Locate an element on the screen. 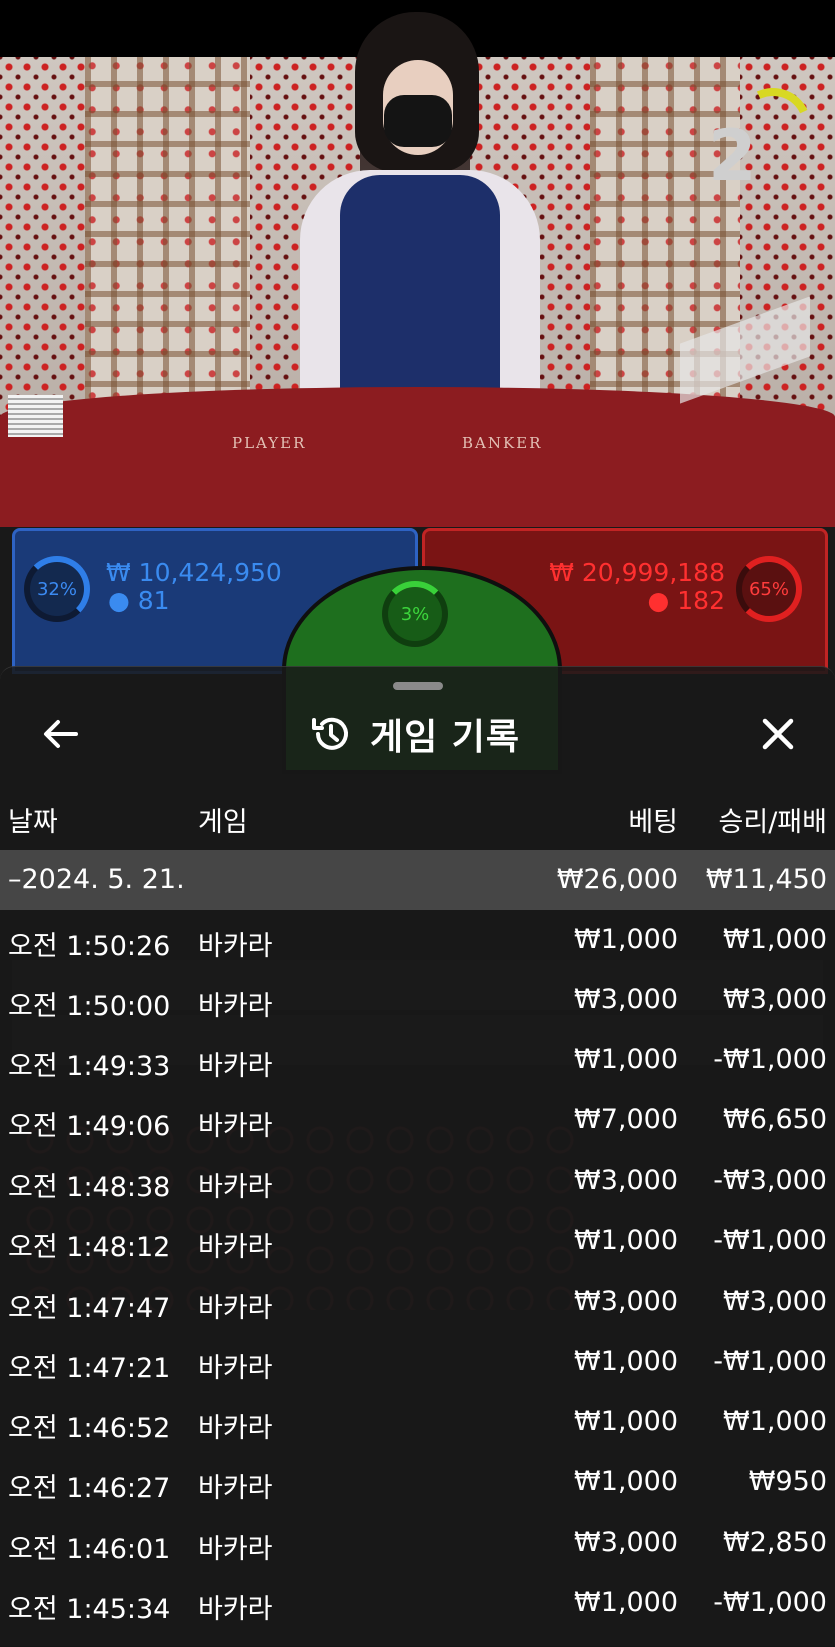 Image resolution: width=835 pixels, height=1647 pixels. history-row: 오전 1:49:06 바카라 ₩7,000 ₩6,650 is located at coordinates (417, 1120).